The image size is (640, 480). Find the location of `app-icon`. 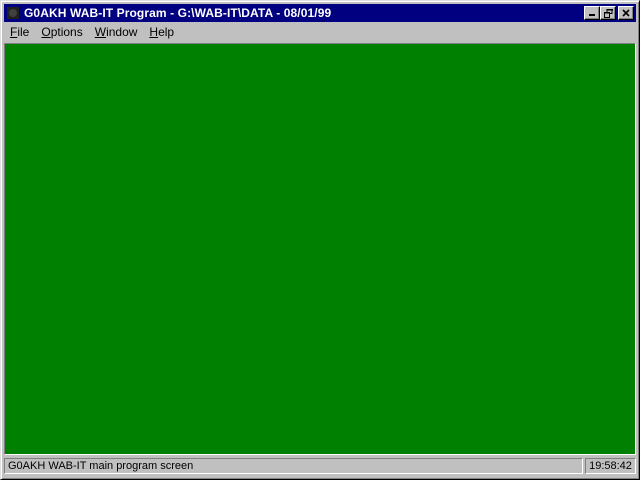

app-icon is located at coordinates (13, 13).